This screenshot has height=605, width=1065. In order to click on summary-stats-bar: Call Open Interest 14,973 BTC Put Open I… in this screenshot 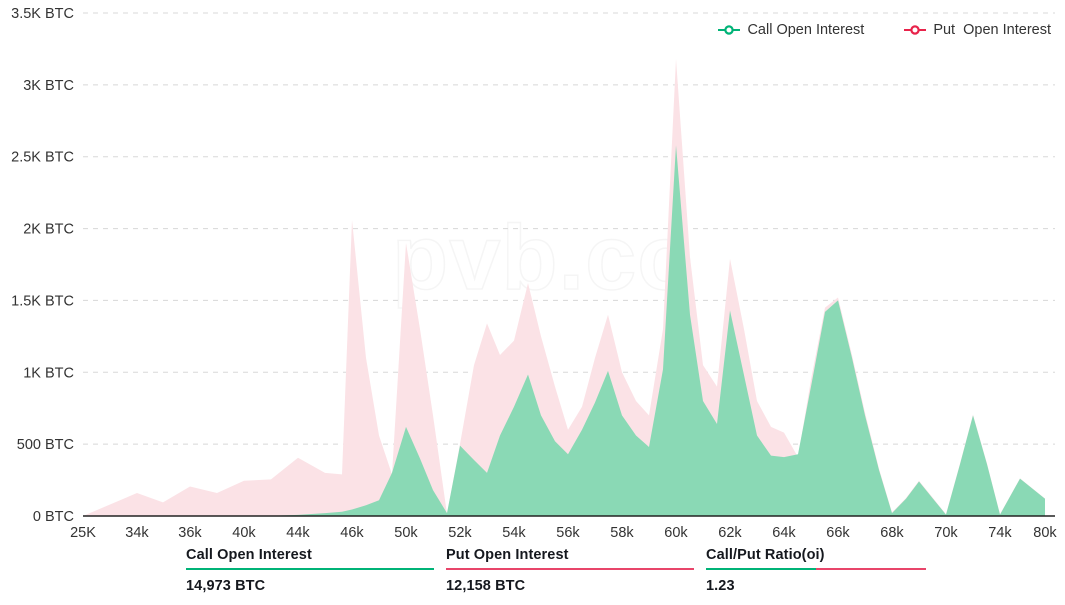, I will do `click(532, 576)`.